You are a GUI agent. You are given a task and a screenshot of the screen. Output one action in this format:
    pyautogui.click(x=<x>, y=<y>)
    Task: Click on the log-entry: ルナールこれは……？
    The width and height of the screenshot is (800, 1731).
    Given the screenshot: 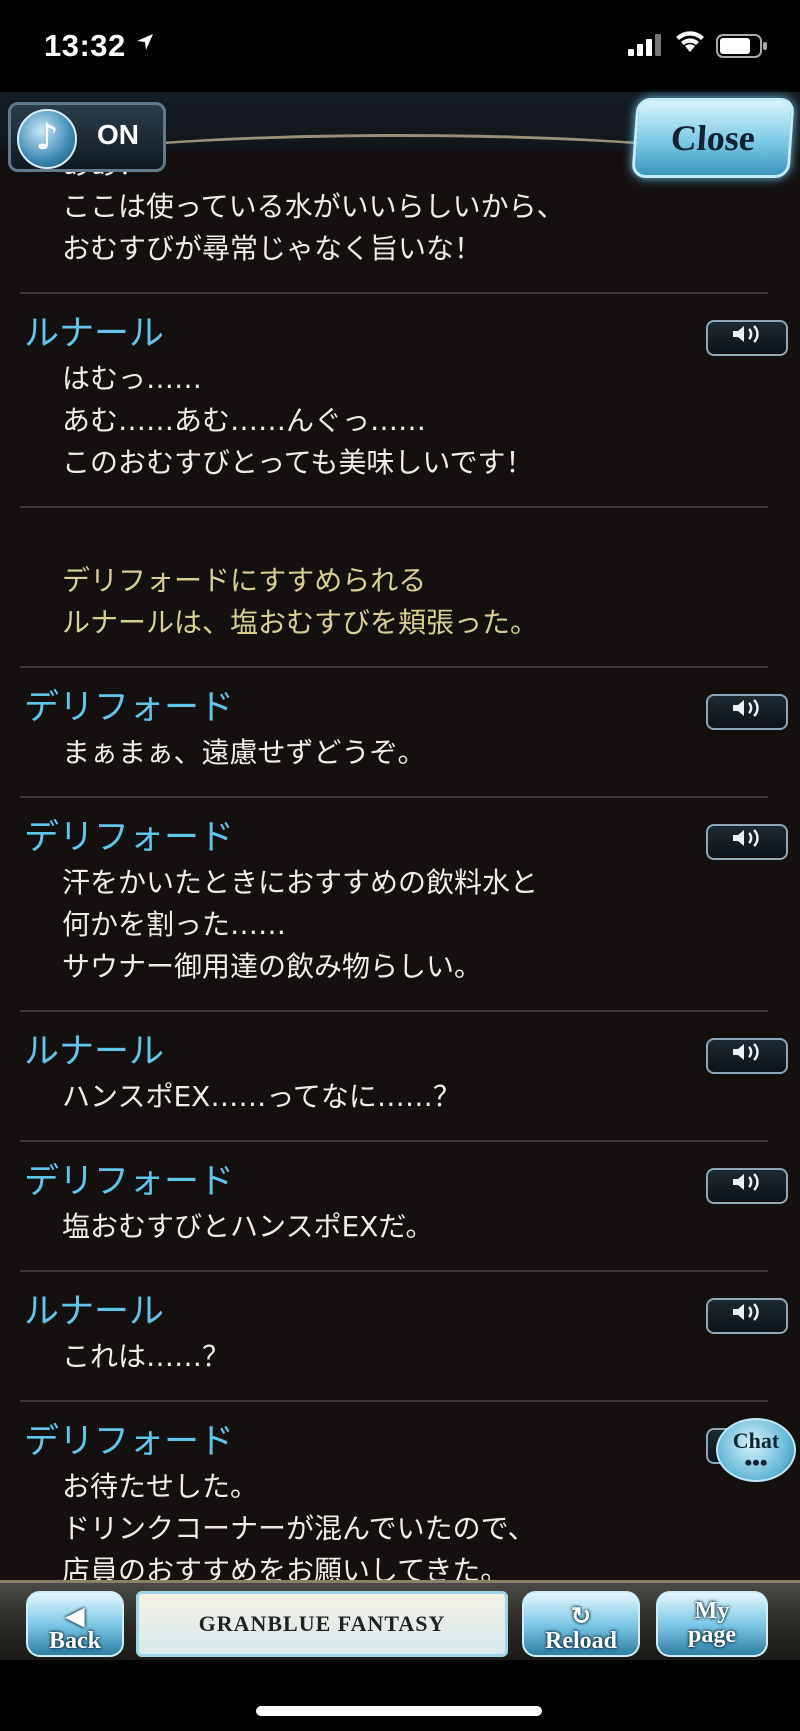 What is the action you would take?
    pyautogui.click(x=404, y=1337)
    